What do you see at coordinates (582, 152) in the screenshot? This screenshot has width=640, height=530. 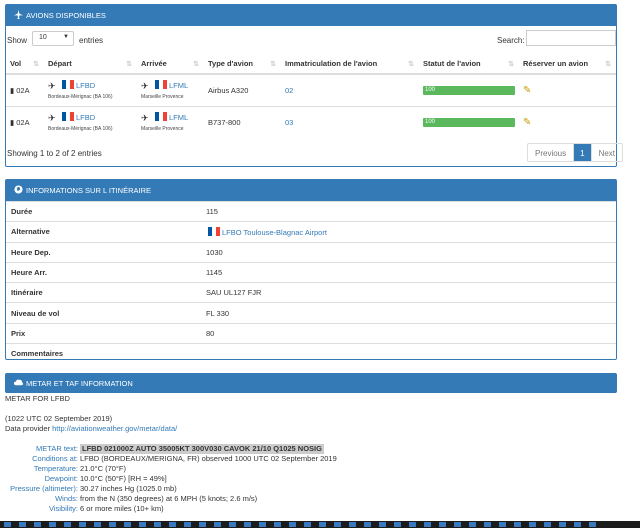 I see `page-1-button: 1` at bounding box center [582, 152].